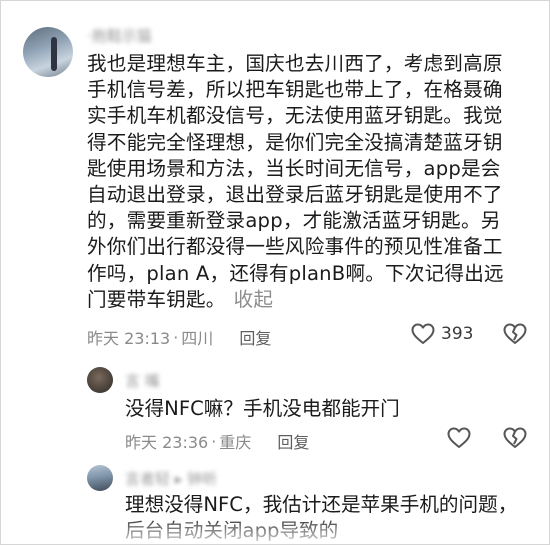 This screenshot has width=550, height=545. I want to click on reply-location: 重庆, so click(235, 442).